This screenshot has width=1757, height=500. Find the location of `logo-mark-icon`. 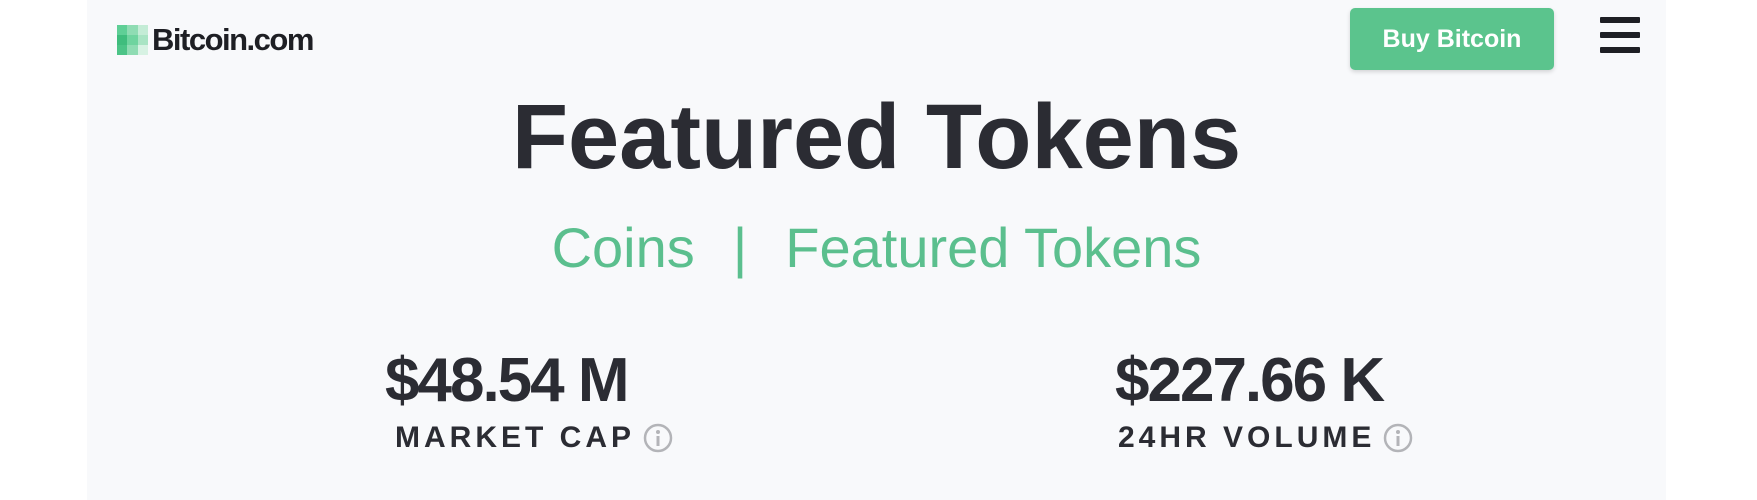

logo-mark-icon is located at coordinates (132, 40).